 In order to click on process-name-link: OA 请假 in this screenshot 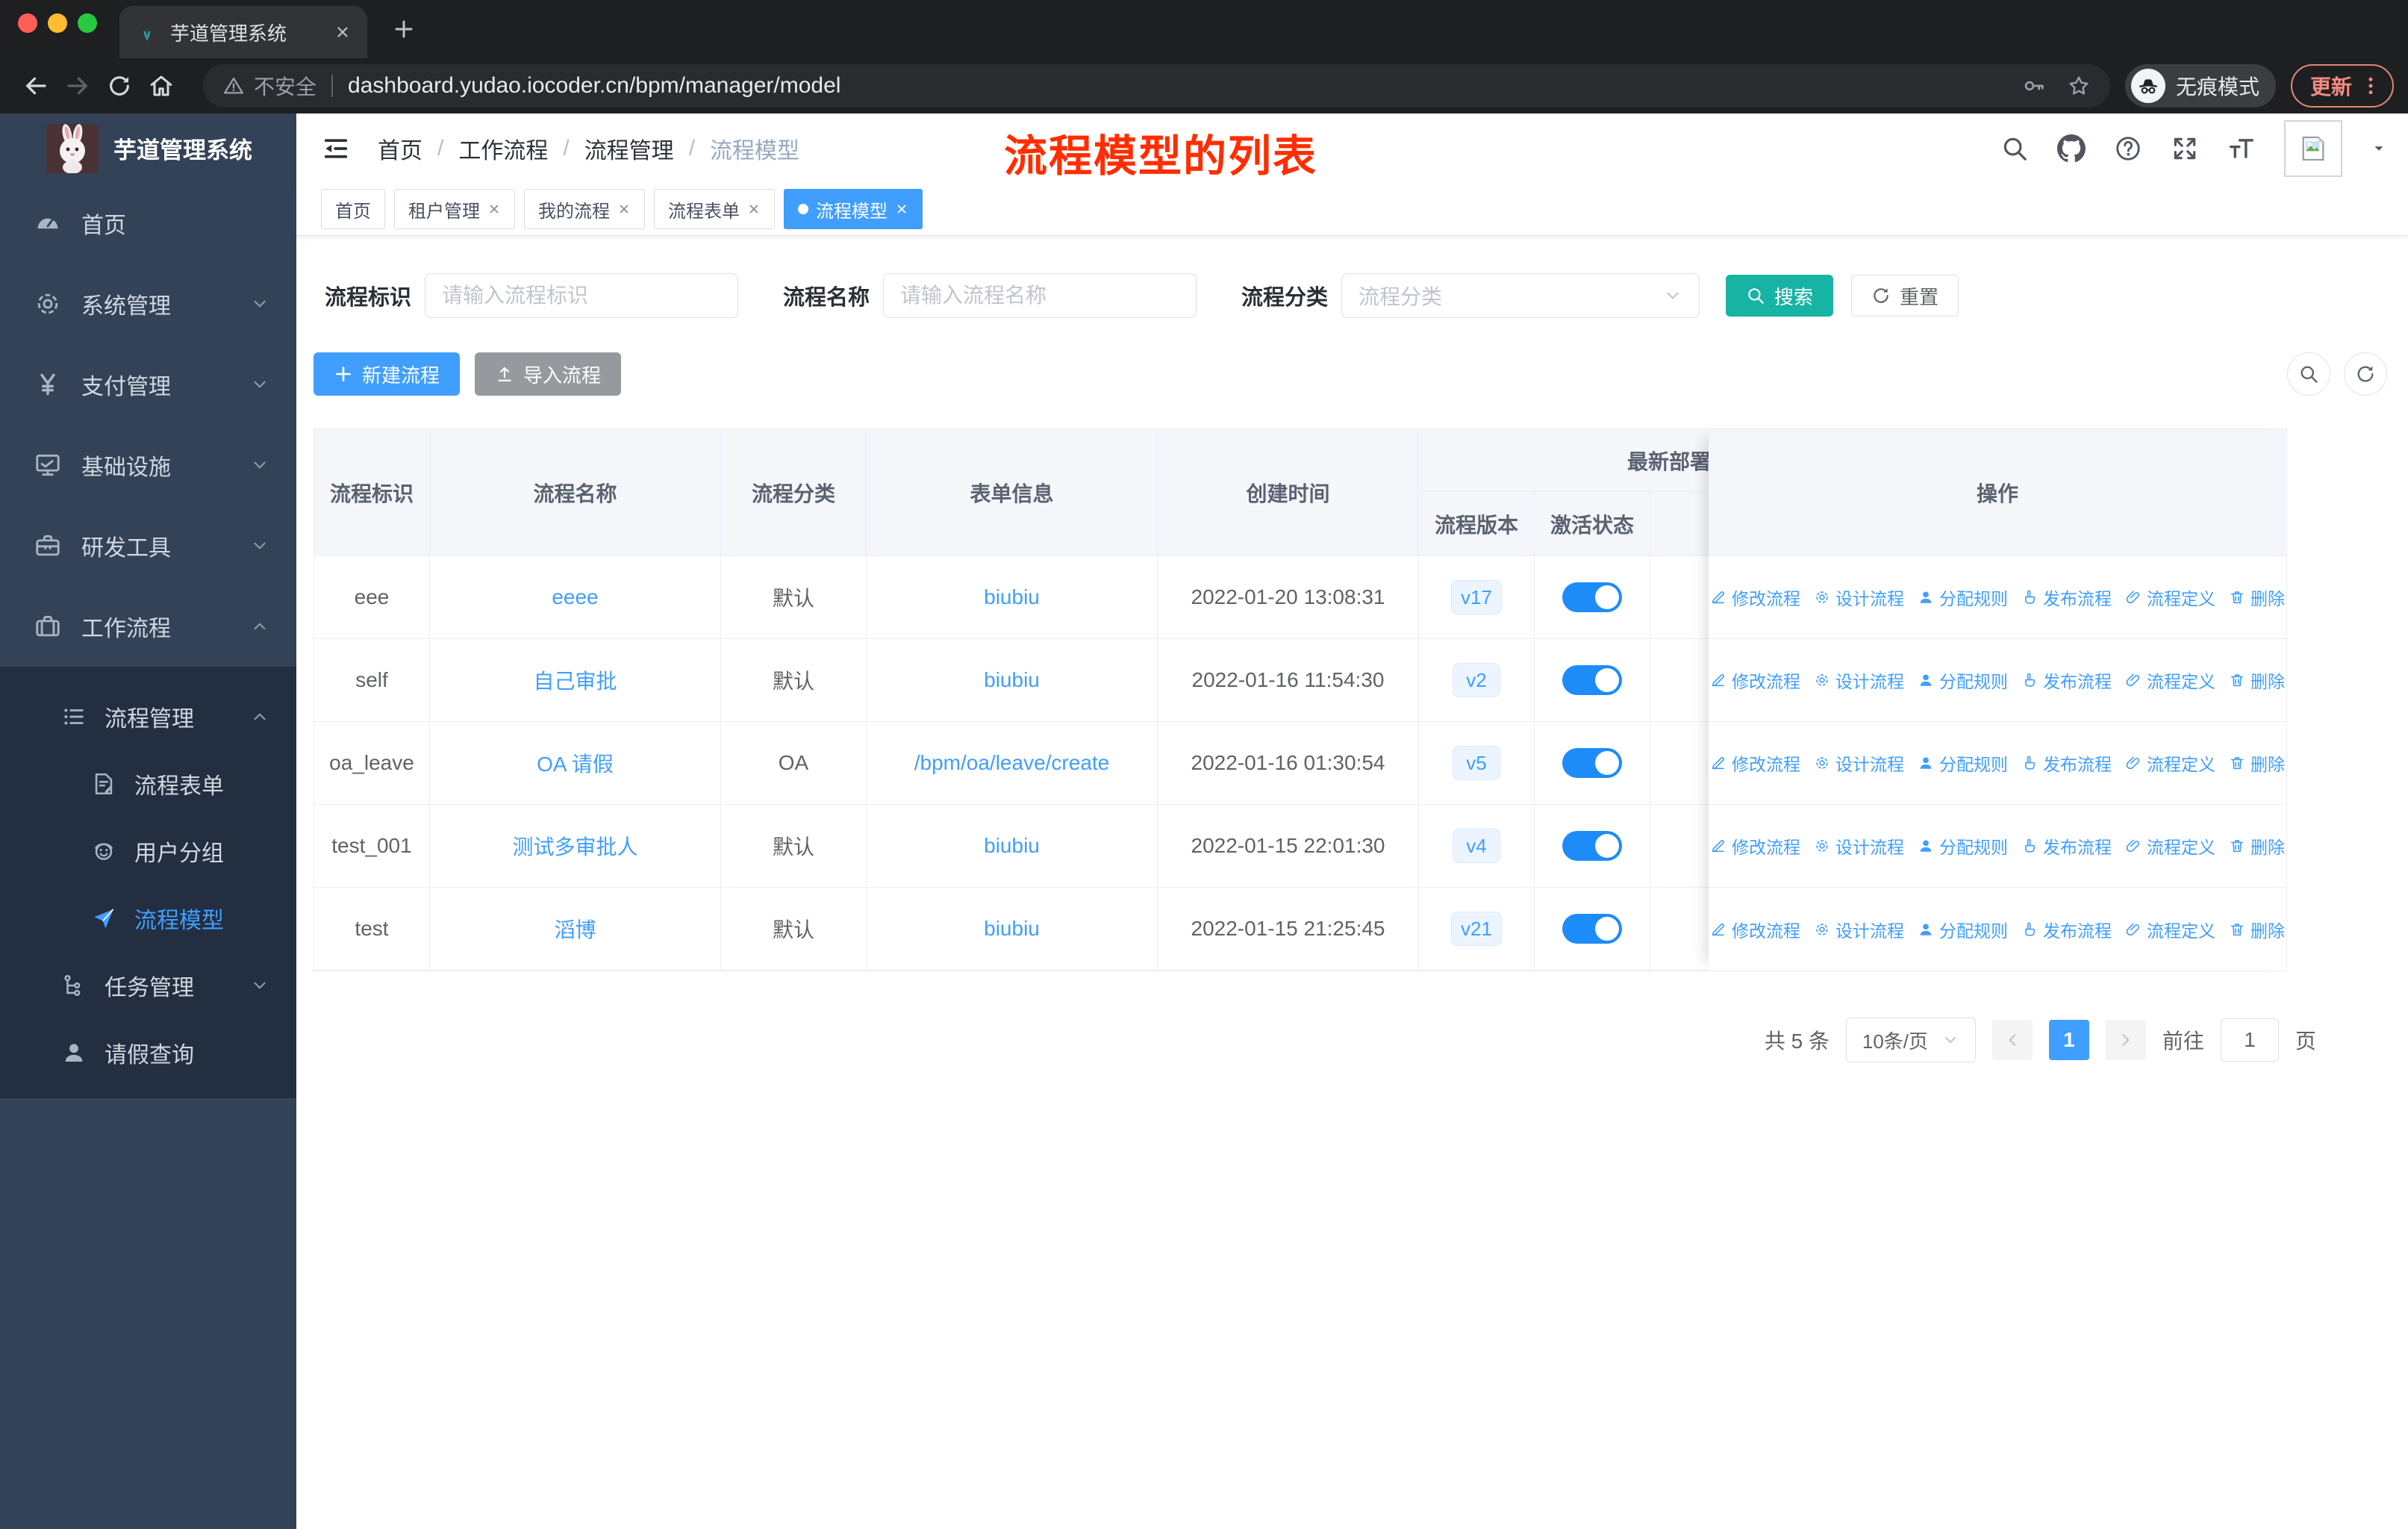, I will do `click(575, 763)`.